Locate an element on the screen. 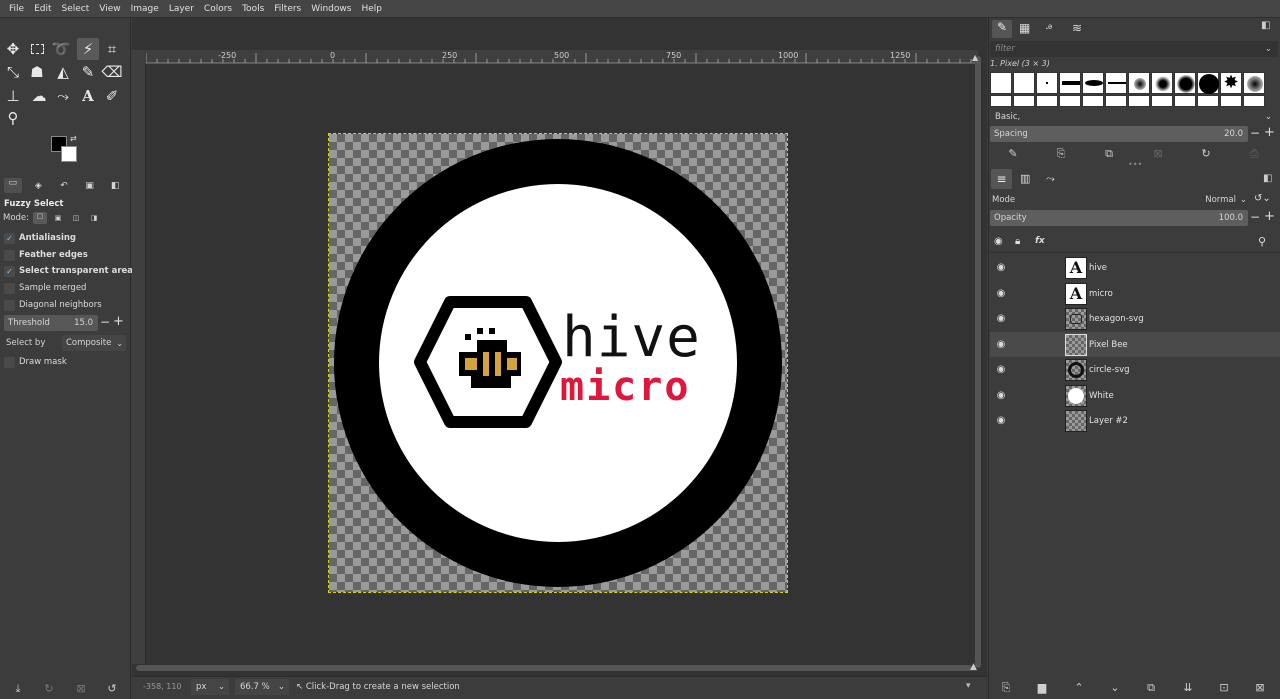 Image resolution: width=1280 pixels, height=699 pixels. paths-tab-icon: ⤳ is located at coordinates (1050, 179).